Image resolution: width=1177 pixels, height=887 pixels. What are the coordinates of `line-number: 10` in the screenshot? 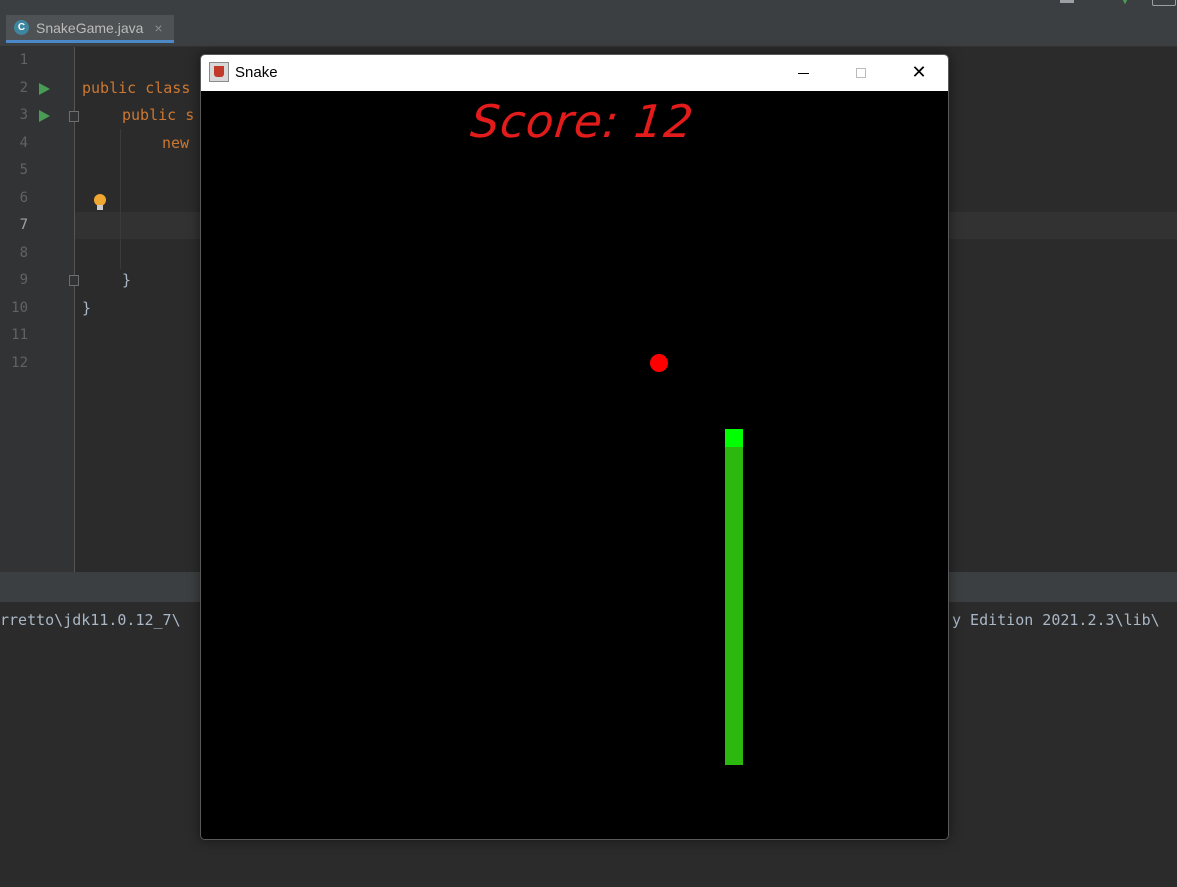 It's located at (19, 308).